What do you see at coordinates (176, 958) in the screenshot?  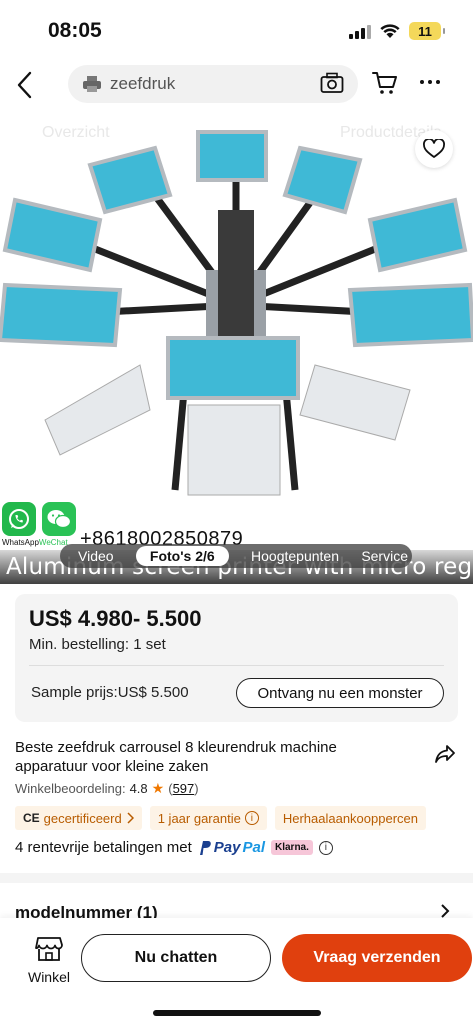 I see `chat-now-button: Nu chatten` at bounding box center [176, 958].